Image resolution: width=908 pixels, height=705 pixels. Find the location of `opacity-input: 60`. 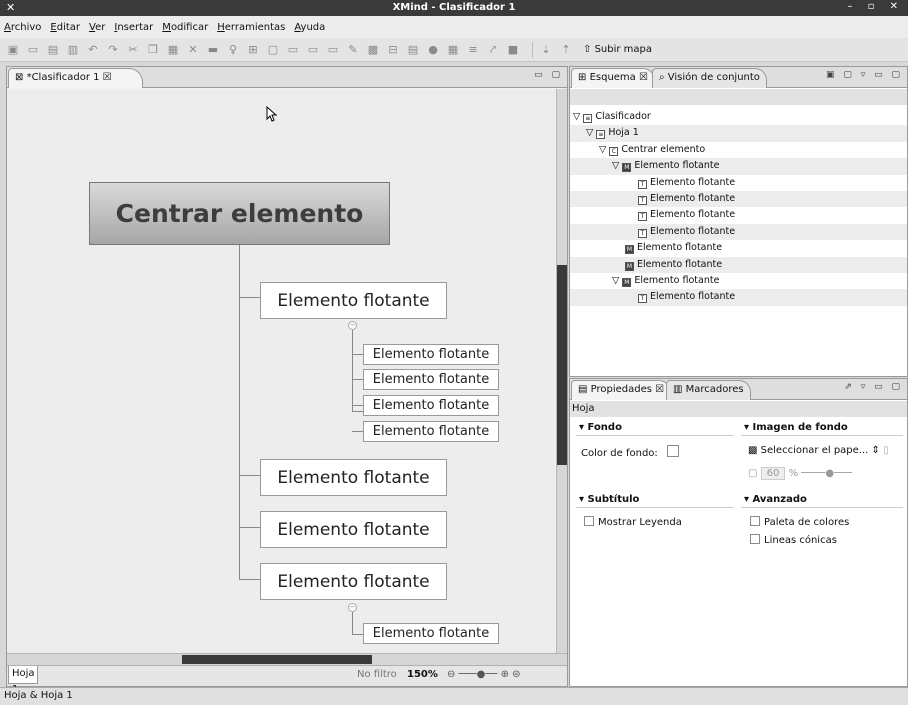

opacity-input: 60 is located at coordinates (773, 473).